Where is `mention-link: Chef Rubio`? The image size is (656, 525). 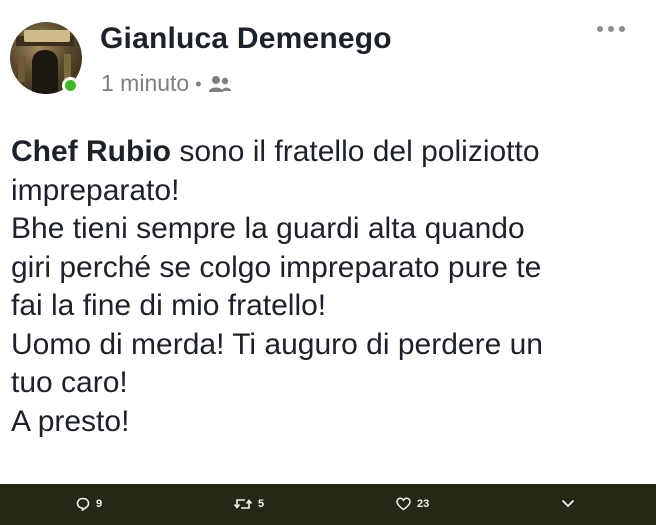 mention-link: Chef Rubio is located at coordinates (91, 151).